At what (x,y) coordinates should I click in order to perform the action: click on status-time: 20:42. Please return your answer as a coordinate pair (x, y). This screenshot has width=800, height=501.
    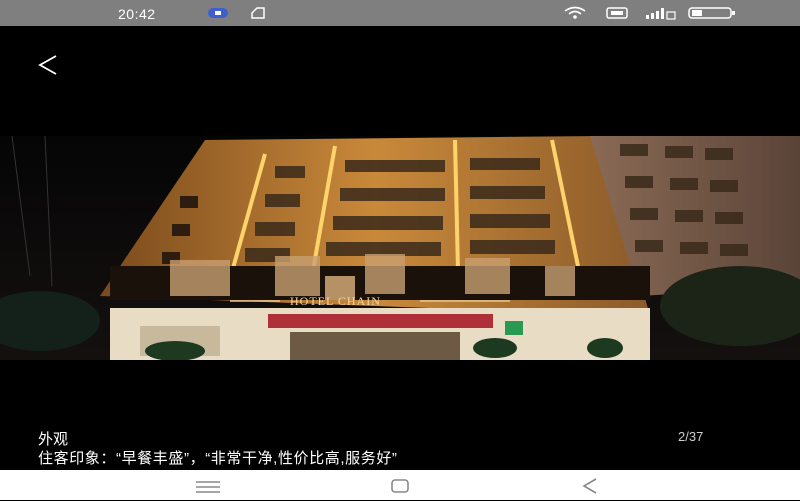
    Looking at the image, I should click on (137, 14).